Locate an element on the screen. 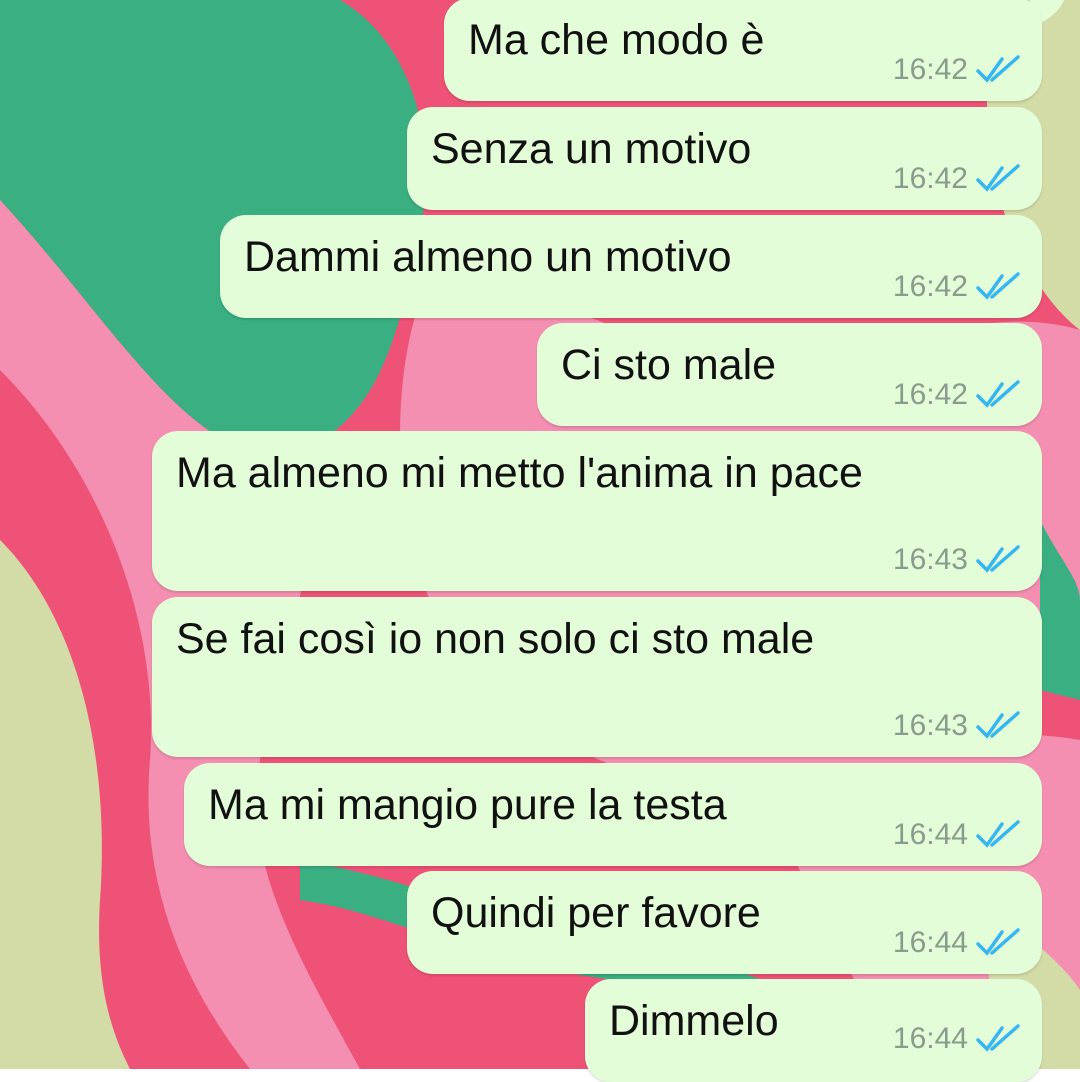 The height and width of the screenshot is (1082, 1080). message-text: Ma almeno mi metto l'anima in pace is located at coordinates (519, 473).